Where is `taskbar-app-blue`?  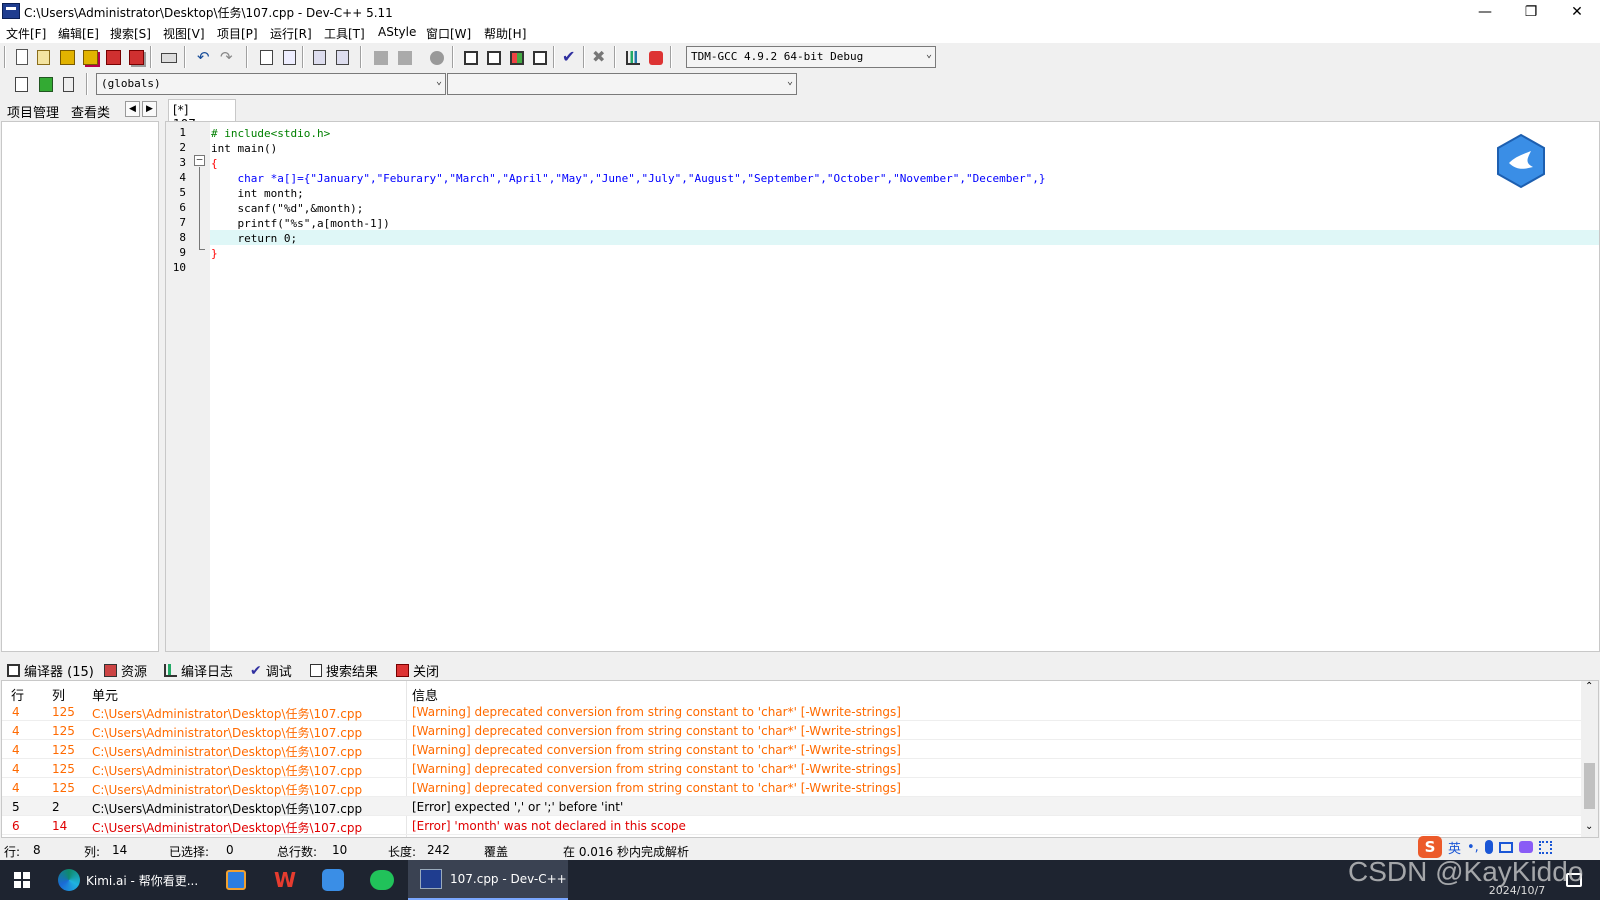
taskbar-app-blue is located at coordinates (236, 880).